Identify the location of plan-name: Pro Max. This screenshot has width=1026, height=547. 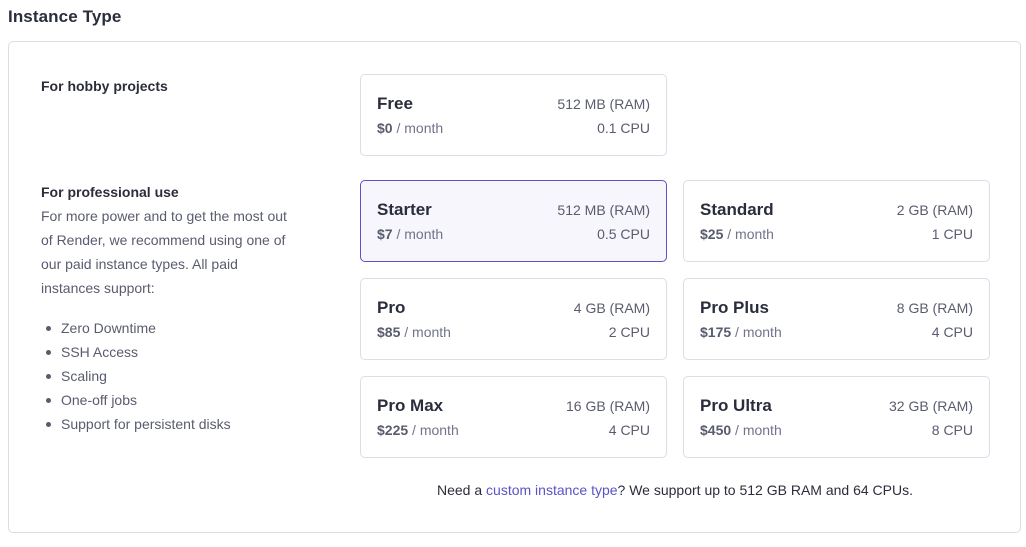
(410, 405).